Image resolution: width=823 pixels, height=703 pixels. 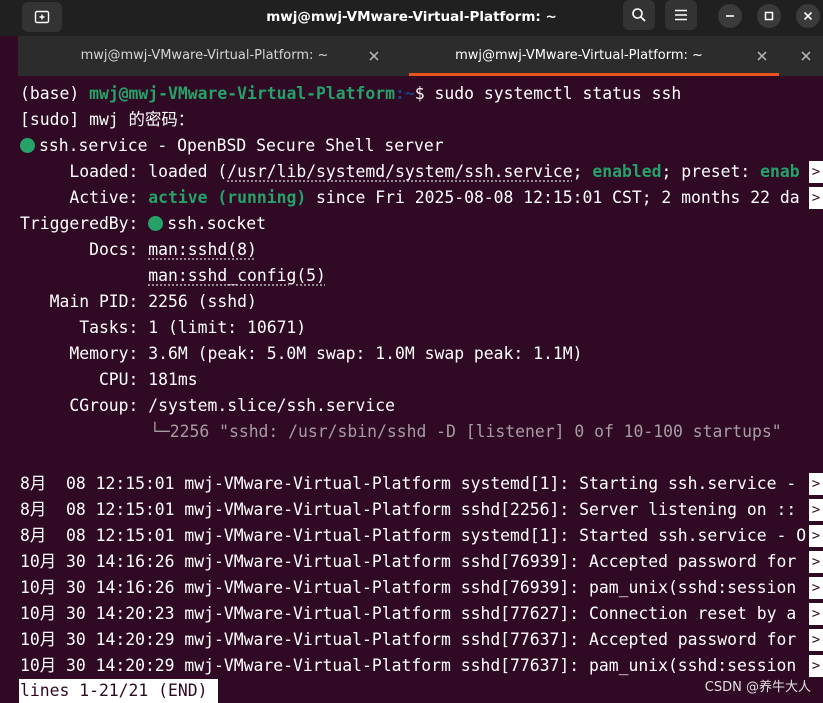 I want to click on tree-branch-icon: └─, so click(x=160, y=431).